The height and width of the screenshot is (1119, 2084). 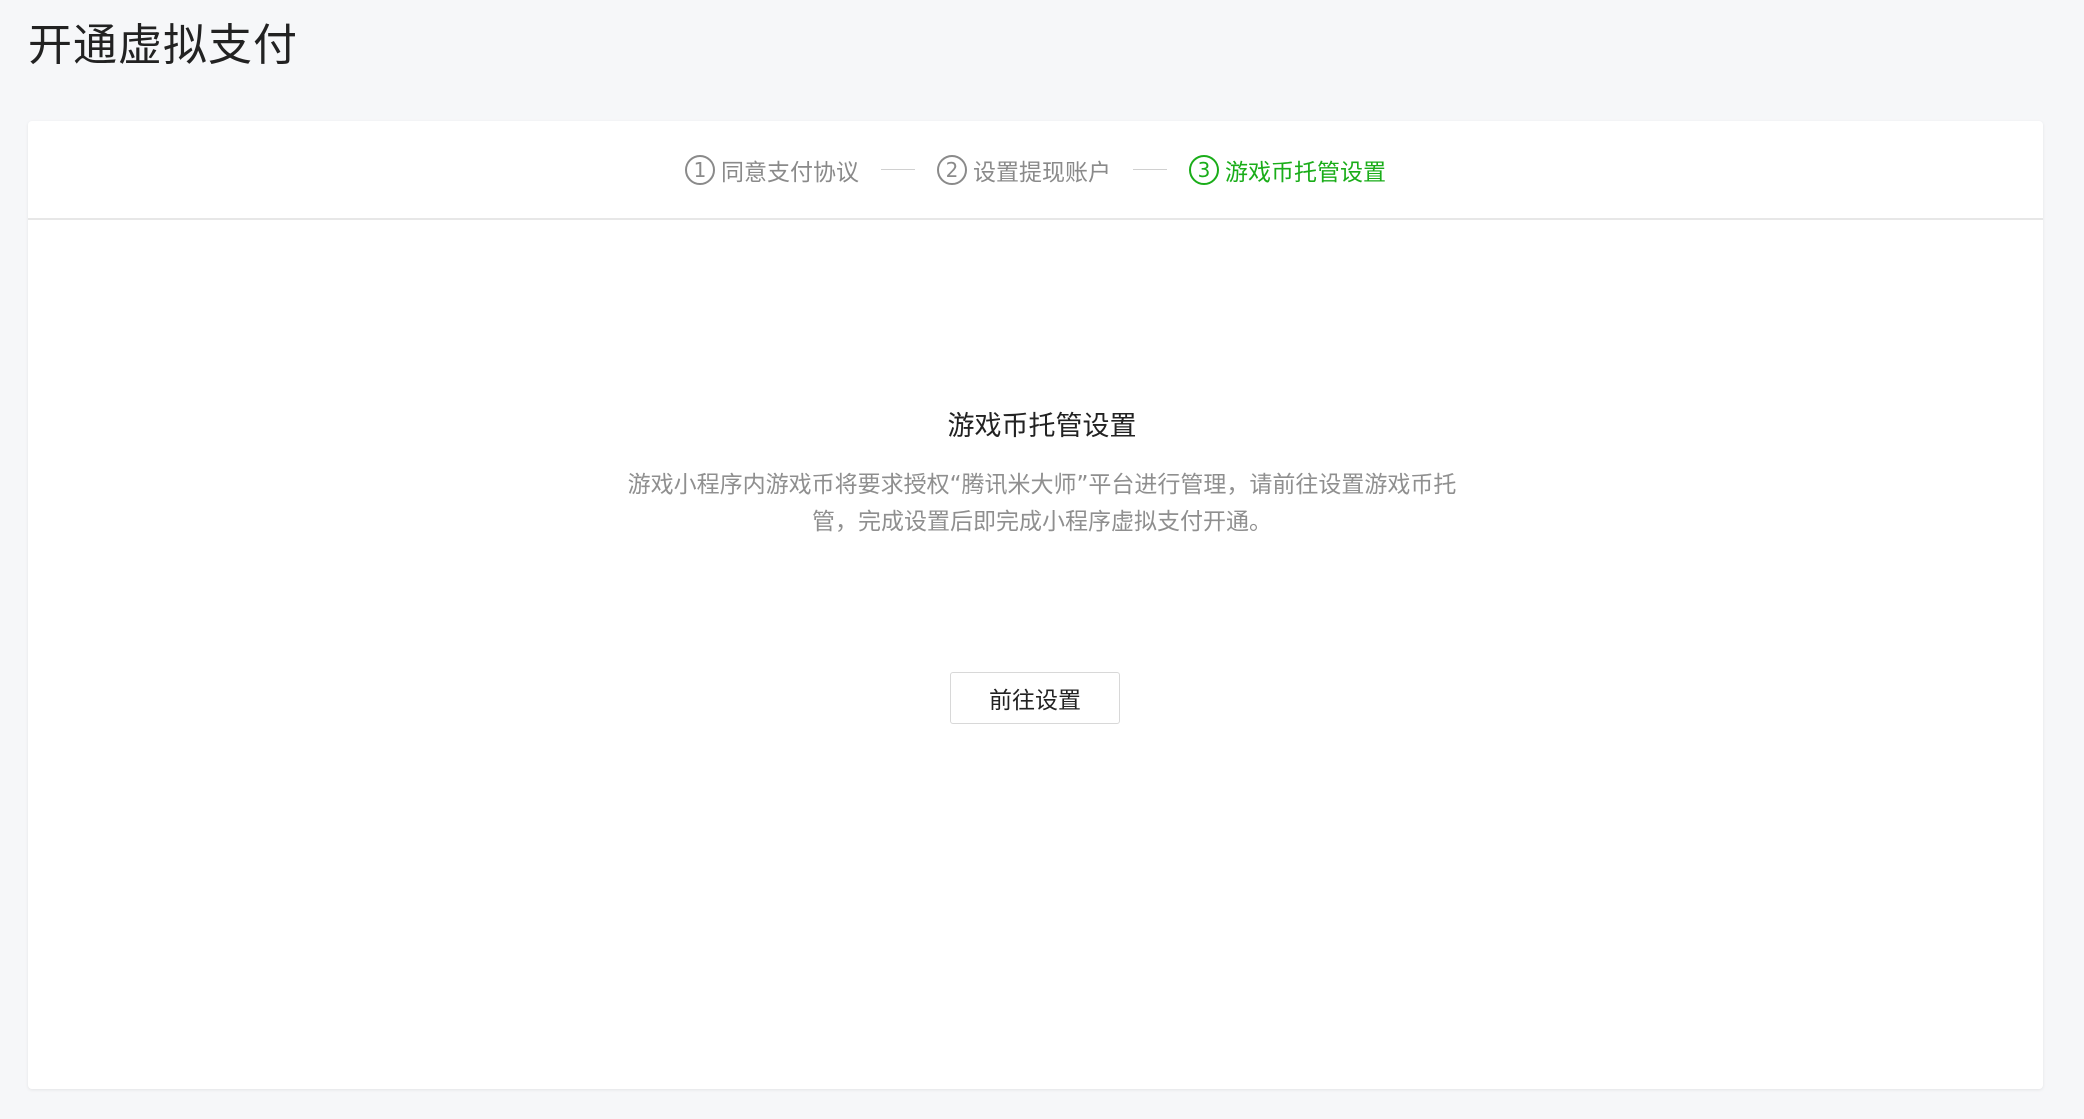 I want to click on go-to-settings-button: 前往设置, so click(x=1035, y=698).